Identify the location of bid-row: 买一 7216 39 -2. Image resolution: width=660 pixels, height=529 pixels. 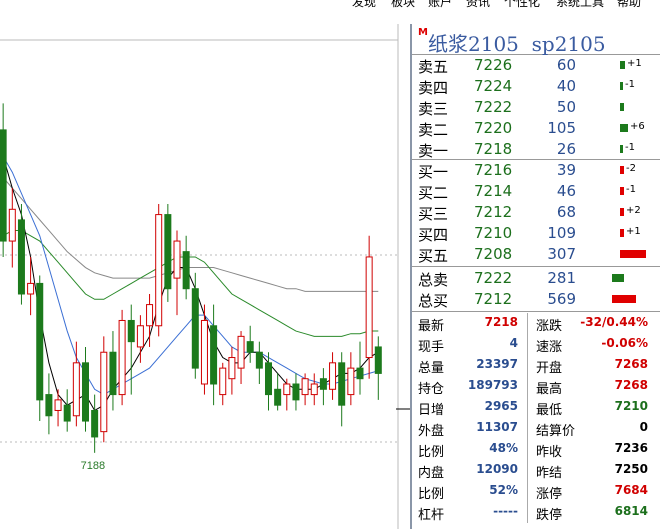
(536, 170).